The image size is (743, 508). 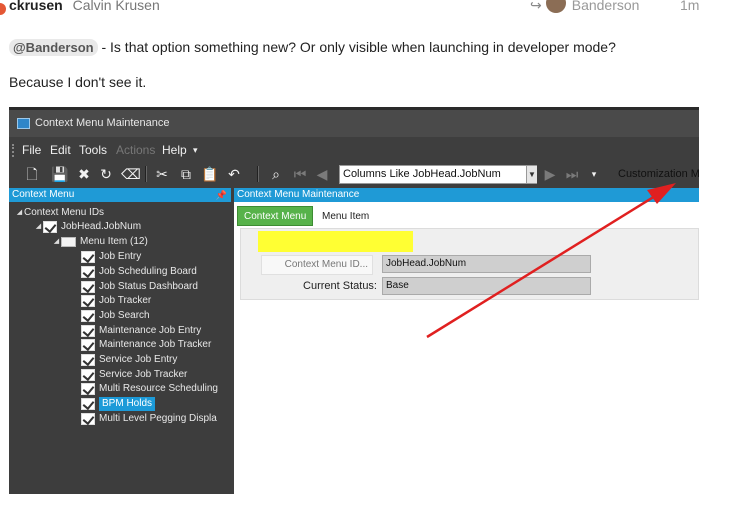 What do you see at coordinates (689, 7) in the screenshot?
I see `post-age: 1m` at bounding box center [689, 7].